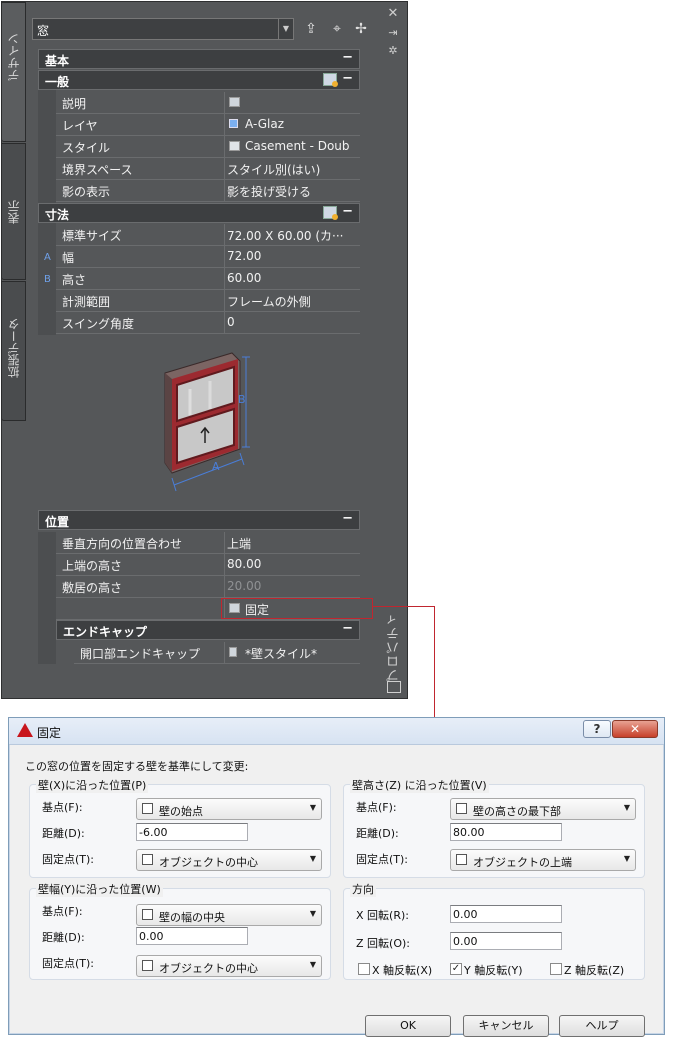 The image size is (676, 1045). Describe the element at coordinates (208, 630) in the screenshot. I see `section-endcaps: エンドキャップ −` at that location.